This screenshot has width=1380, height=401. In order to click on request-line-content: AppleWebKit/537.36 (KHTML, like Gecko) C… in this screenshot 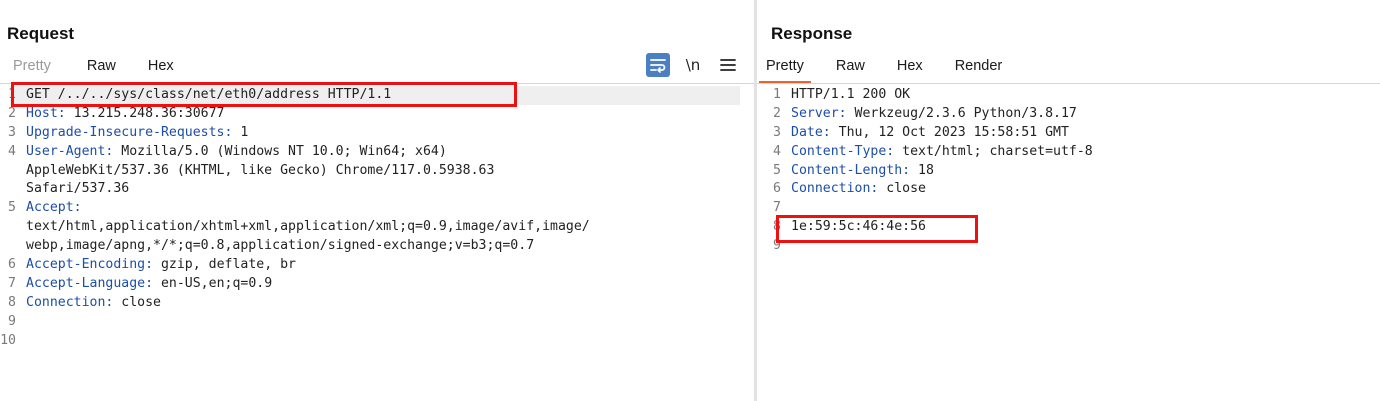, I will do `click(260, 170)`.